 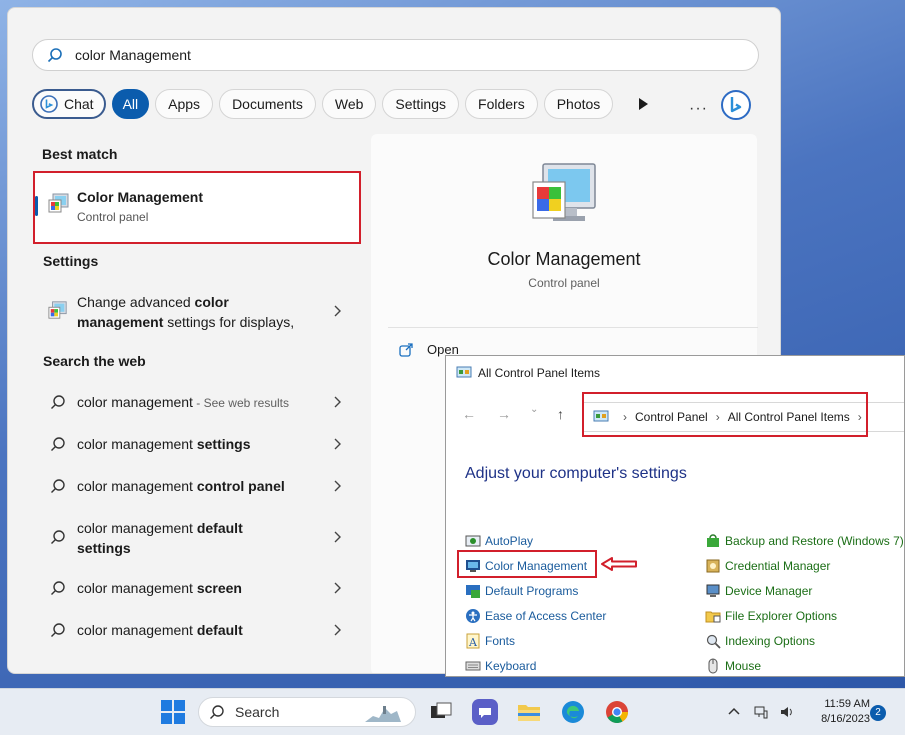 I want to click on credential-manager-icon, so click(x=713, y=566).